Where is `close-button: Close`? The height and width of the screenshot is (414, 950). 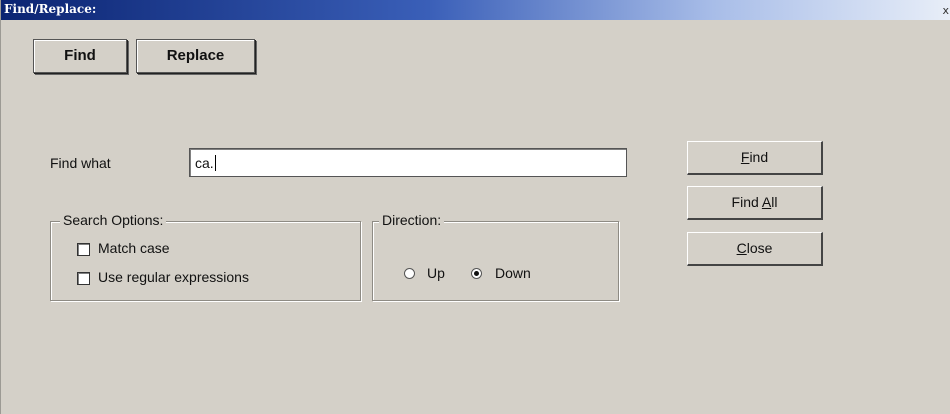 close-button: Close is located at coordinates (755, 249).